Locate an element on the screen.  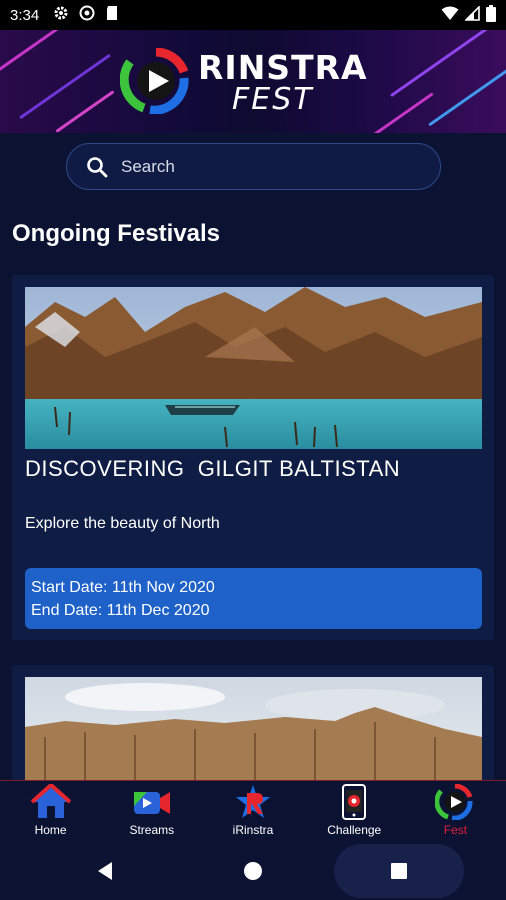
recents-button is located at coordinates (399, 871).